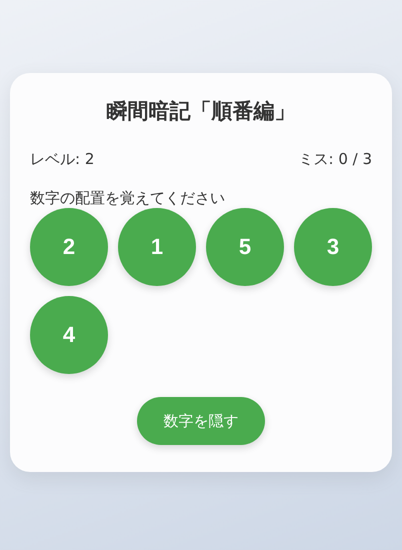 This screenshot has height=550, width=402. Describe the element at coordinates (69, 247) in the screenshot. I see `number-tile: 2` at that location.